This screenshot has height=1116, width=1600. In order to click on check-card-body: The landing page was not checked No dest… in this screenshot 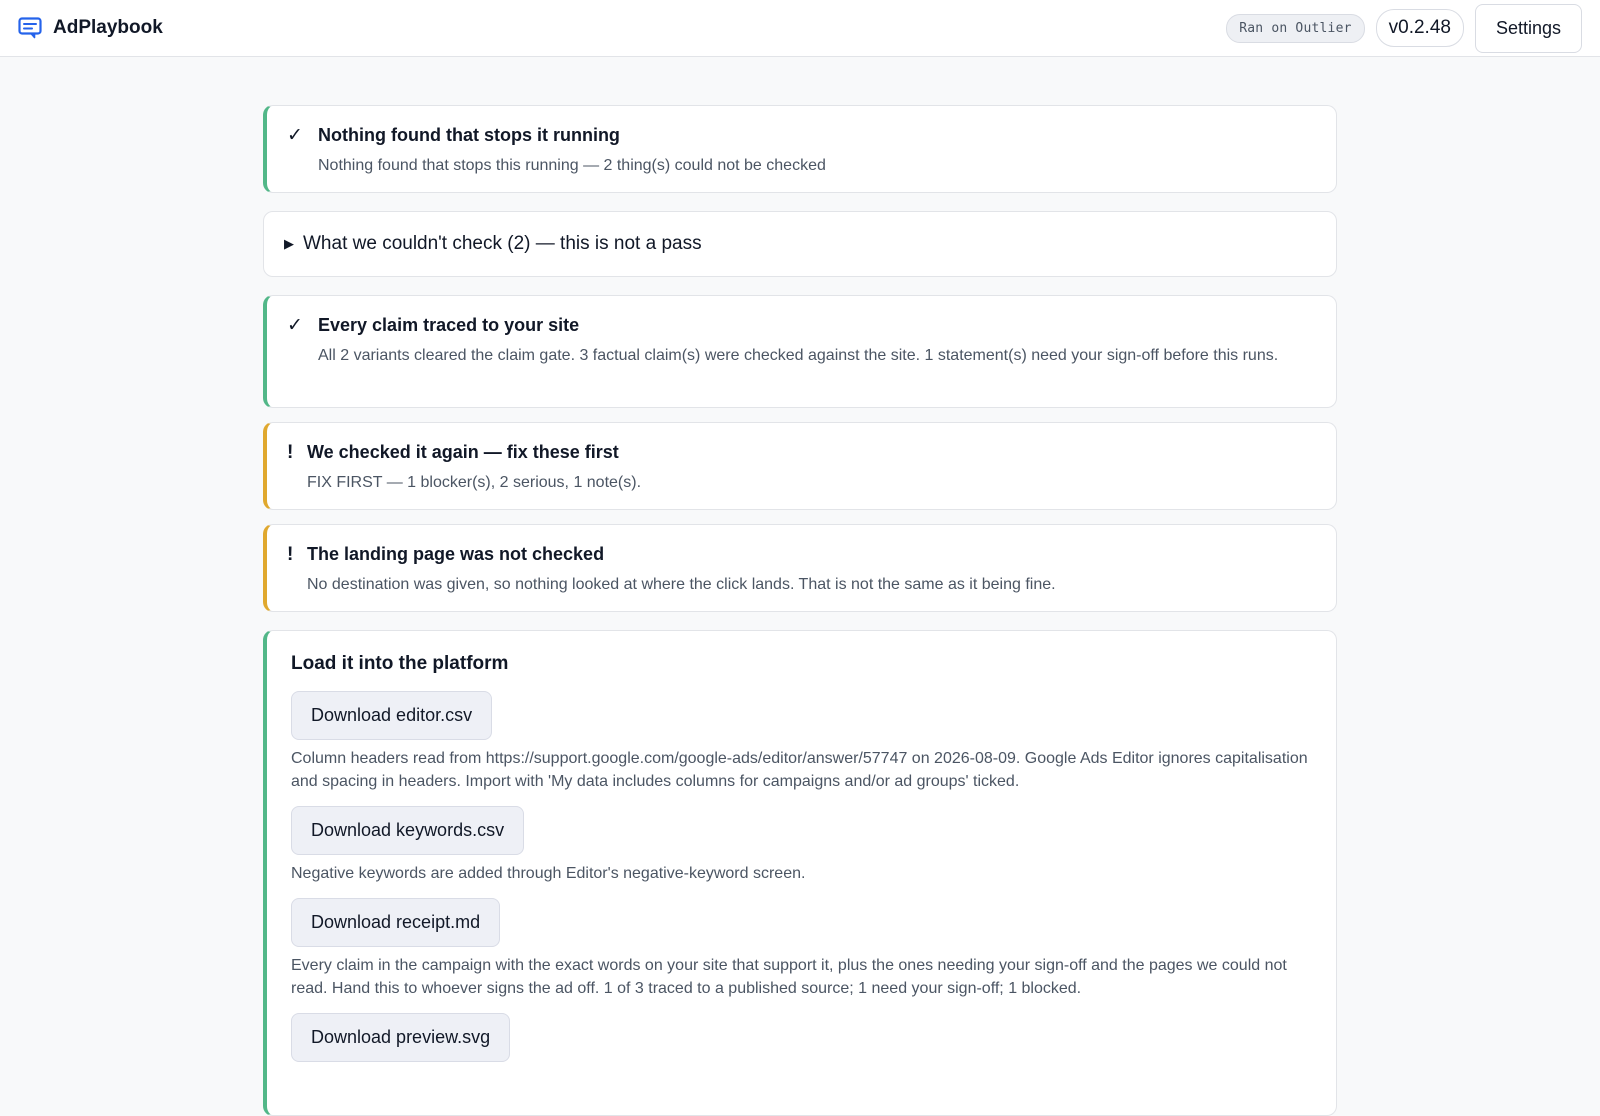, I will do `click(681, 568)`.